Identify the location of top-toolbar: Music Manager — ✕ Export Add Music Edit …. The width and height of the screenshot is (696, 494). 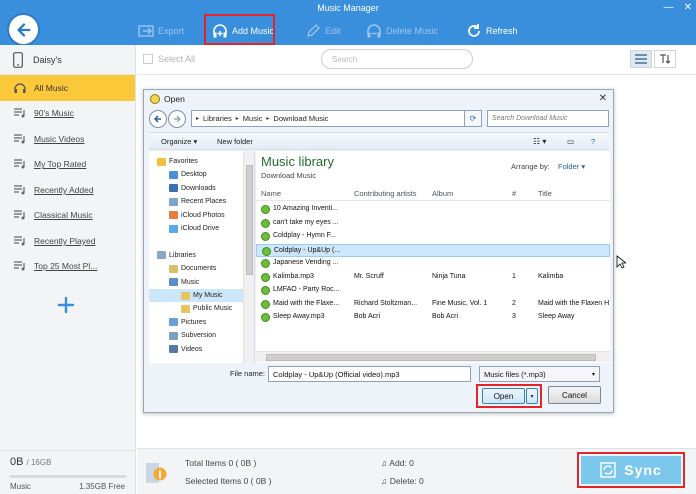
(348, 23).